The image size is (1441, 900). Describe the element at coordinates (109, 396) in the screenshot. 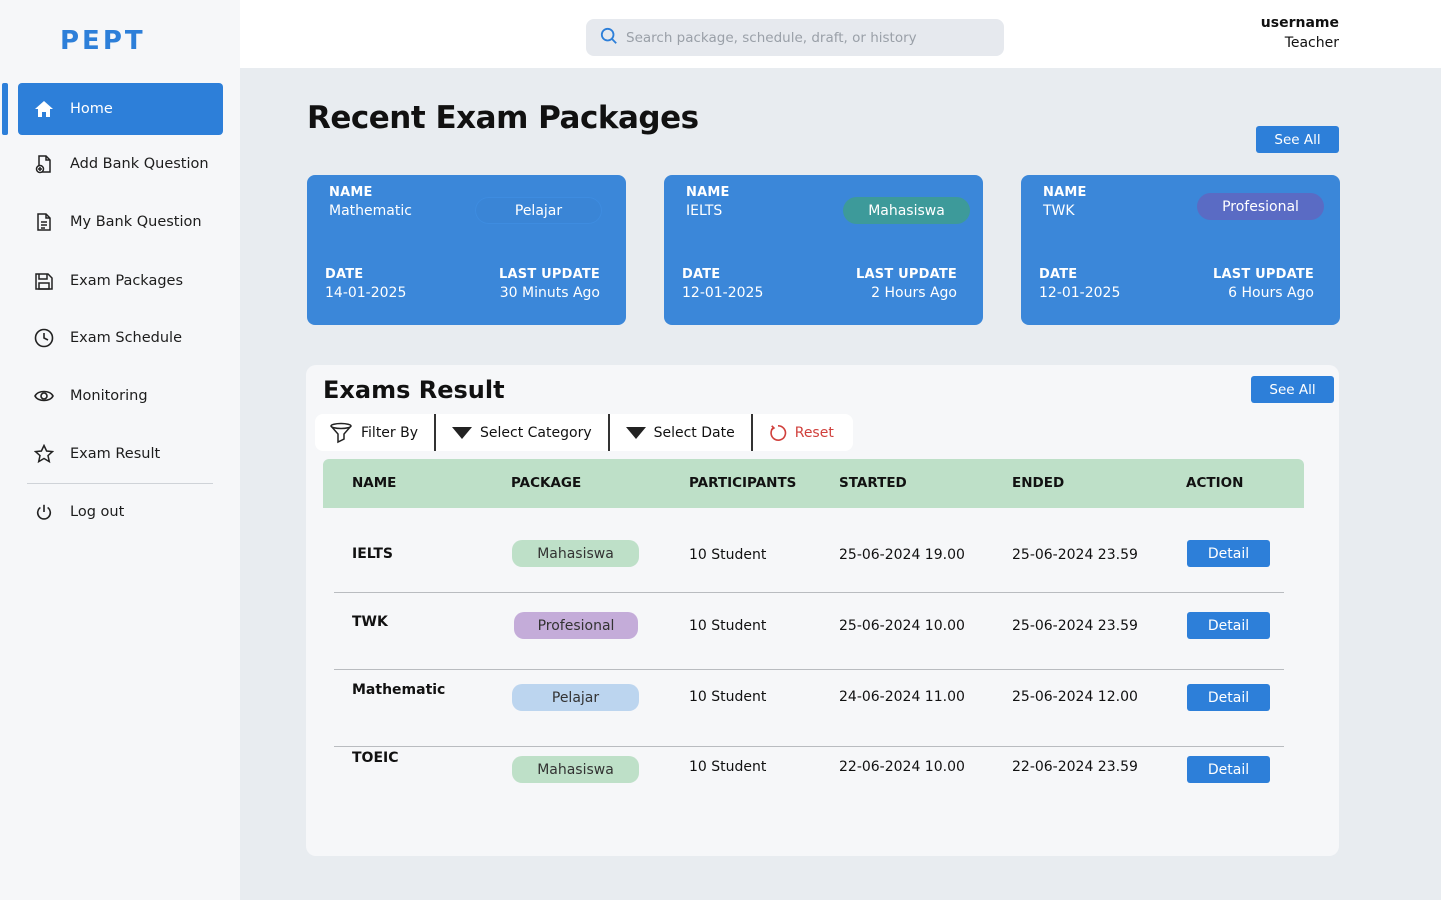

I see `sidebar-item-label: Monitoring` at that location.